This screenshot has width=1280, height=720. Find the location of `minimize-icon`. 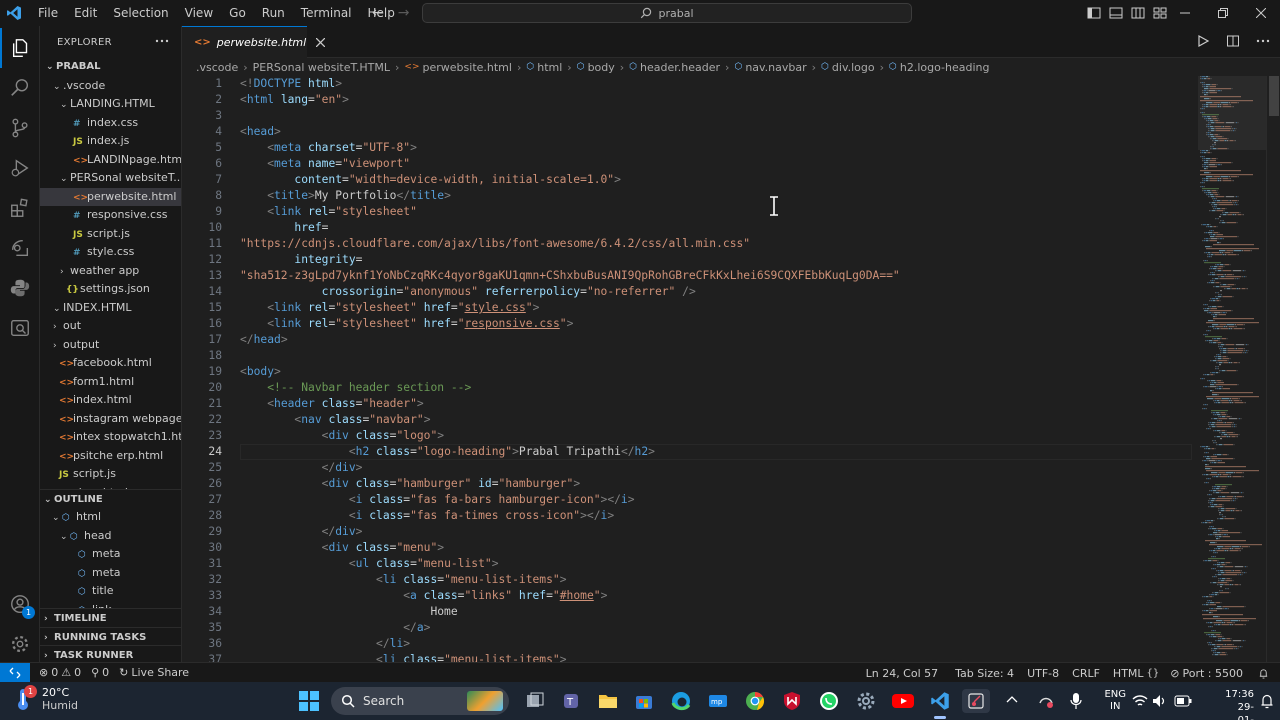

minimize-icon is located at coordinates (1185, 13).